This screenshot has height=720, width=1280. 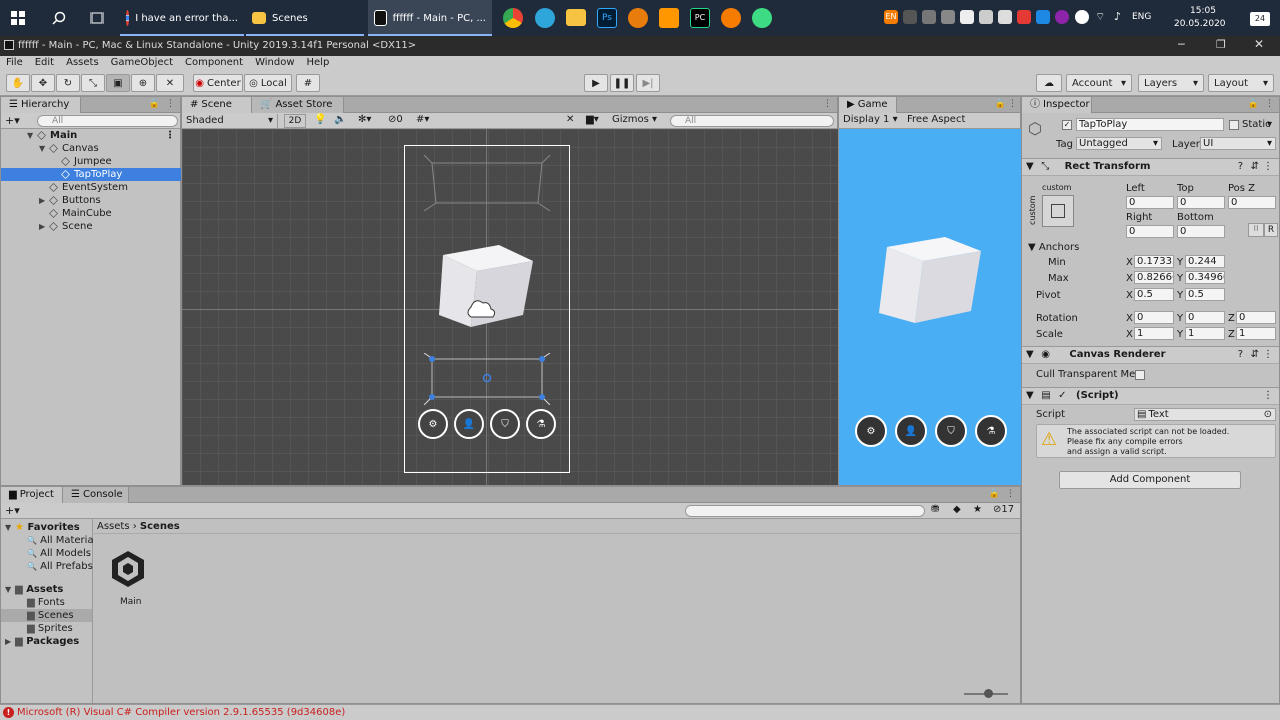 What do you see at coordinates (1205, 277) in the screenshot?
I see `anchor-max-y-field: 0.34960` at bounding box center [1205, 277].